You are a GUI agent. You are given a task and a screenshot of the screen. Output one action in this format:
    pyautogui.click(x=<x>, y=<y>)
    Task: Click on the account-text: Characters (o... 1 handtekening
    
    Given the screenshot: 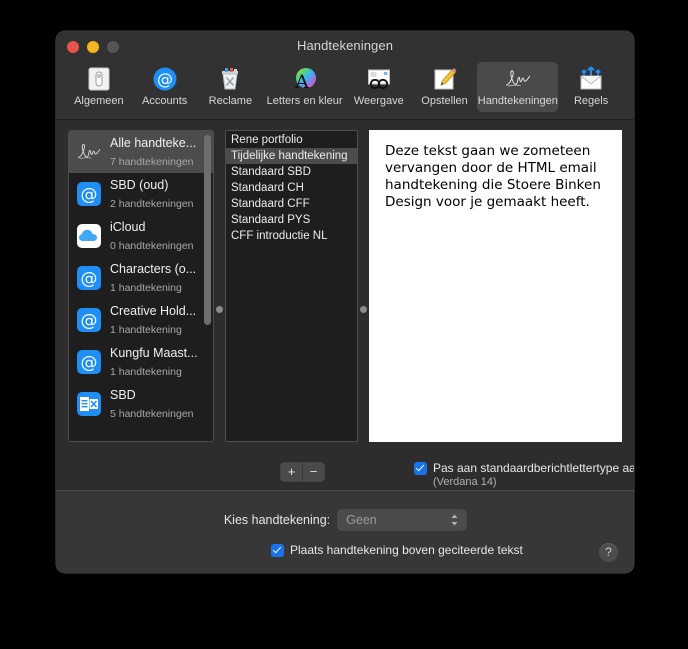 What is the action you would take?
    pyautogui.click(x=158, y=278)
    